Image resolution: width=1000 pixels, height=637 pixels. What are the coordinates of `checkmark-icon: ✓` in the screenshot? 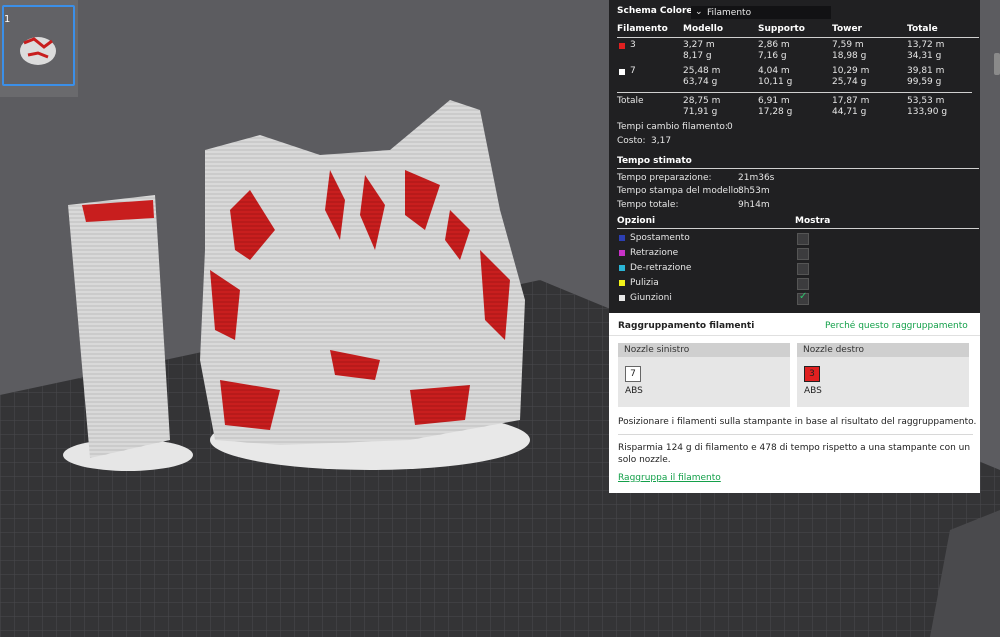 It's located at (803, 296).